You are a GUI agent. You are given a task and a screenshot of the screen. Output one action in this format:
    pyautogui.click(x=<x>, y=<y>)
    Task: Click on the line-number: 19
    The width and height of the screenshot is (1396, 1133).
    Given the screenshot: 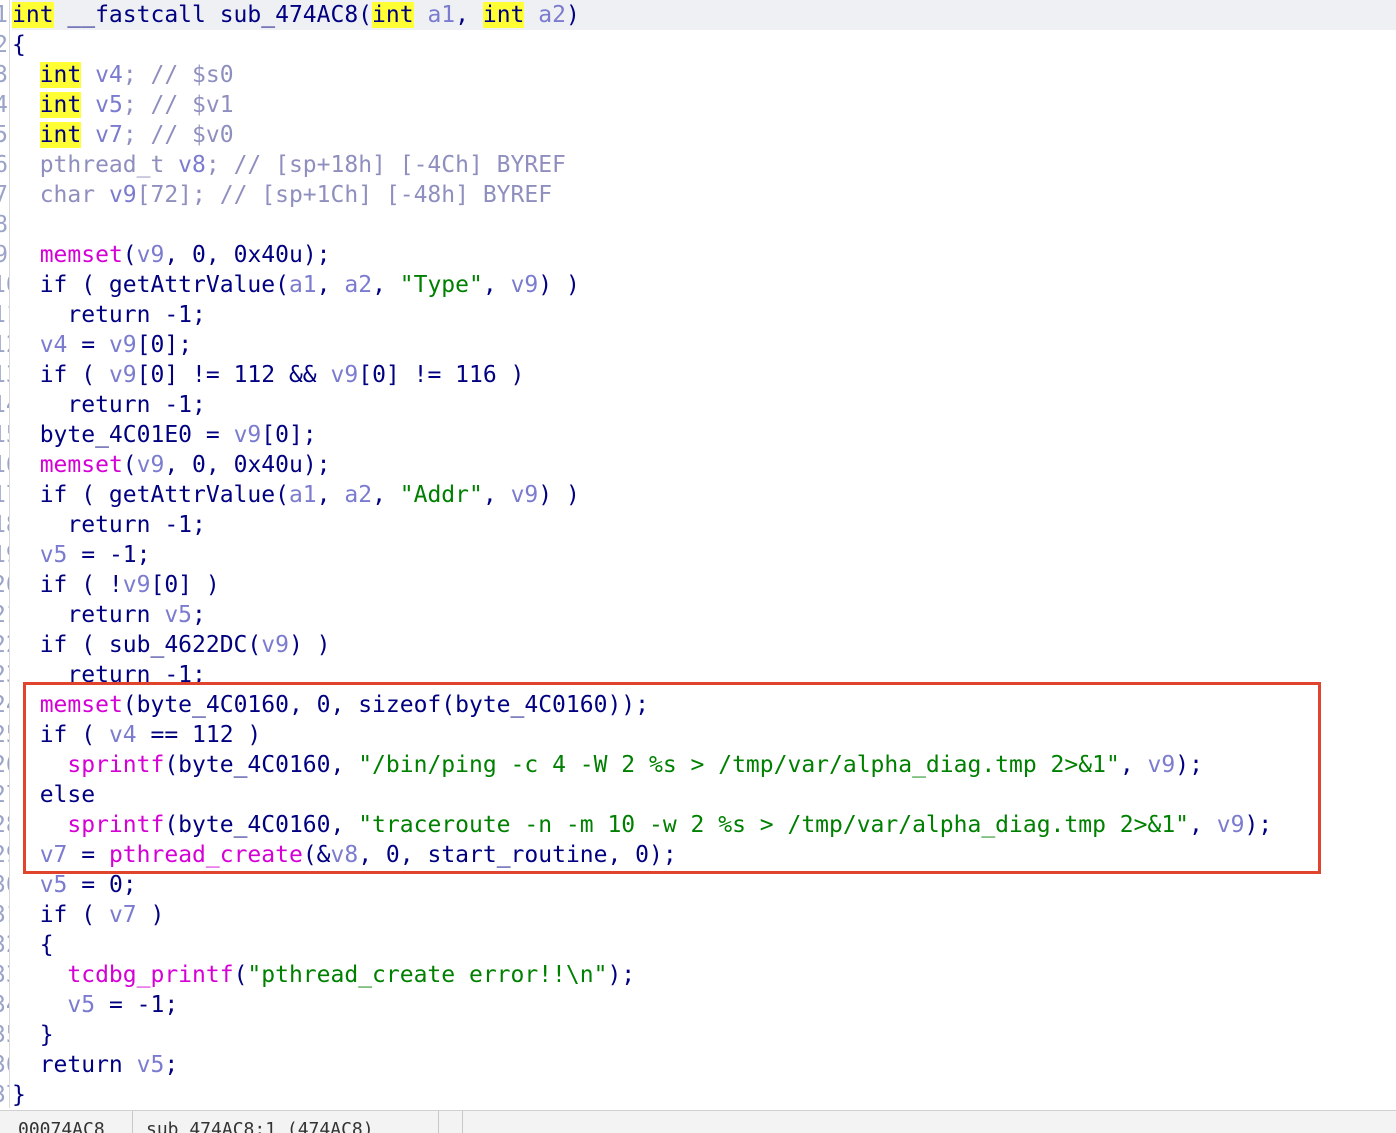 What is the action you would take?
    pyautogui.click(x=4, y=555)
    